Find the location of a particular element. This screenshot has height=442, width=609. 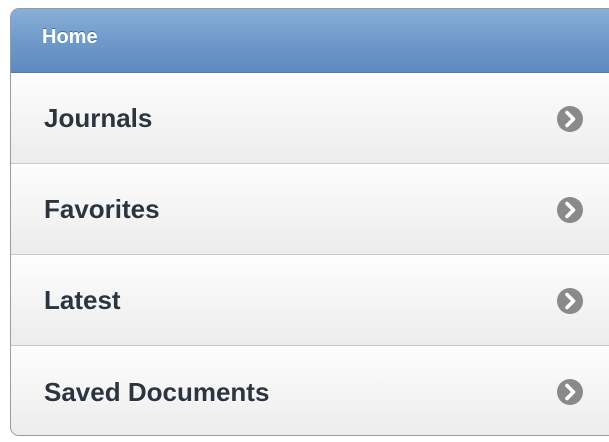

header-title: Home is located at coordinates (70, 37).